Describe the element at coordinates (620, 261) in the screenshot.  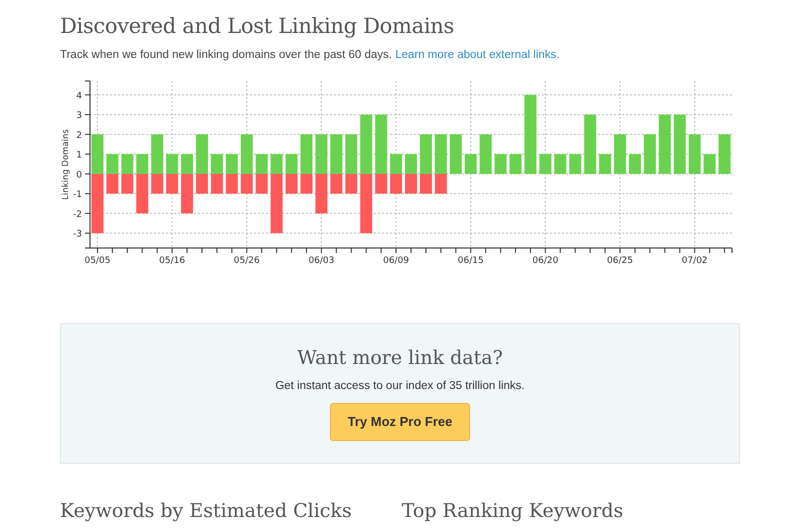
I see `x-tick-label: 06/25` at that location.